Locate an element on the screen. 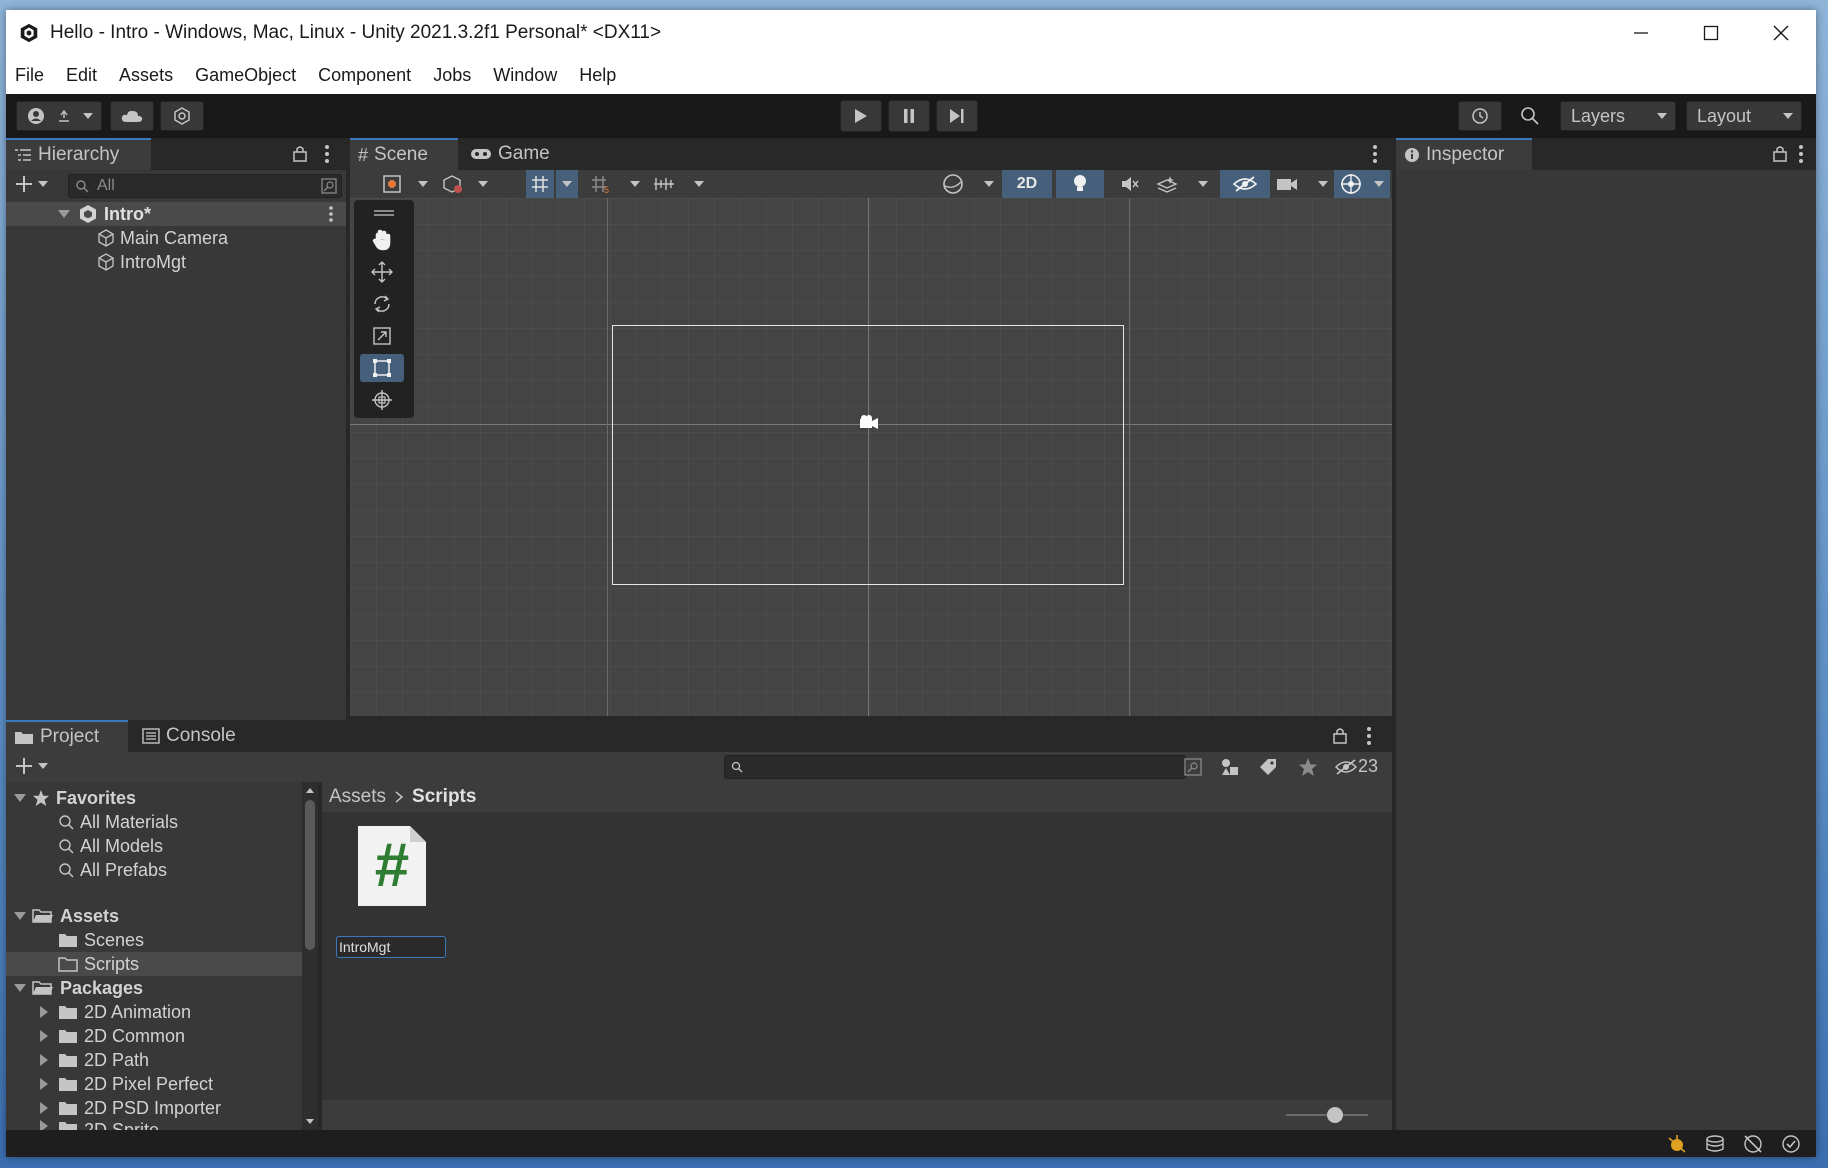 This screenshot has width=1828, height=1168. zoom-slider-knob is located at coordinates (1335, 1115).